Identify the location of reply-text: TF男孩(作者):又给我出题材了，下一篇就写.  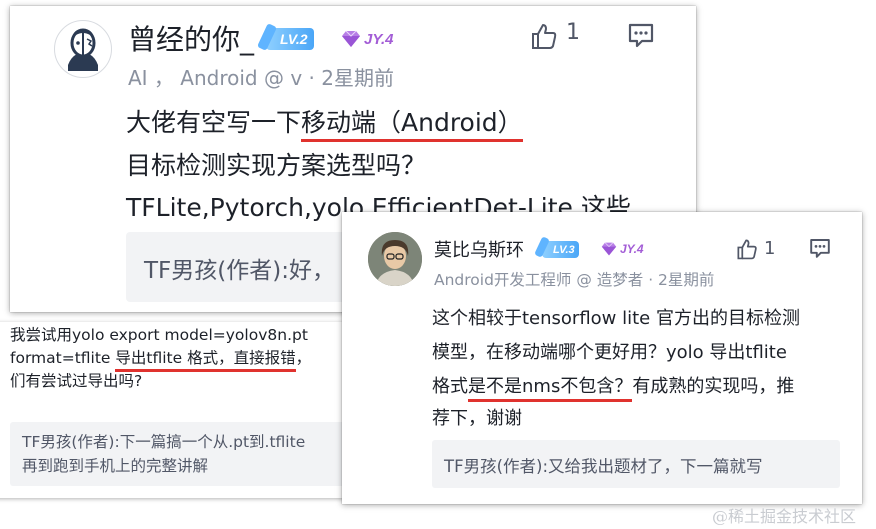
(603, 466).